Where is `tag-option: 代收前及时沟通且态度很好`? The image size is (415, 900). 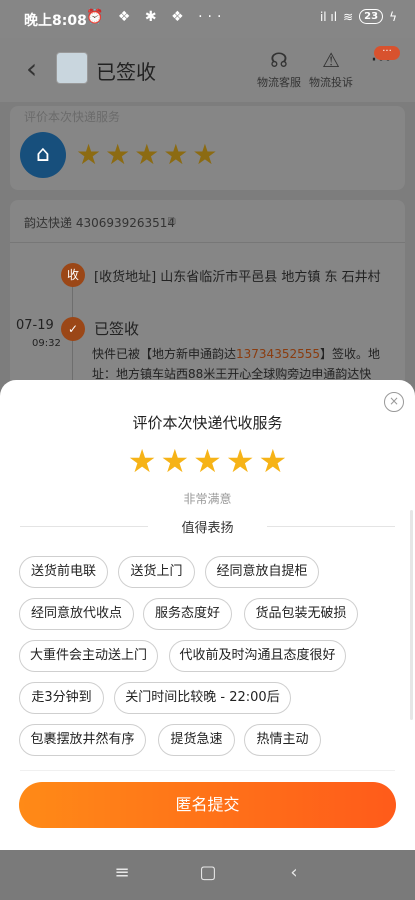
tag-option: 代收前及时沟通且态度很好 is located at coordinates (257, 656).